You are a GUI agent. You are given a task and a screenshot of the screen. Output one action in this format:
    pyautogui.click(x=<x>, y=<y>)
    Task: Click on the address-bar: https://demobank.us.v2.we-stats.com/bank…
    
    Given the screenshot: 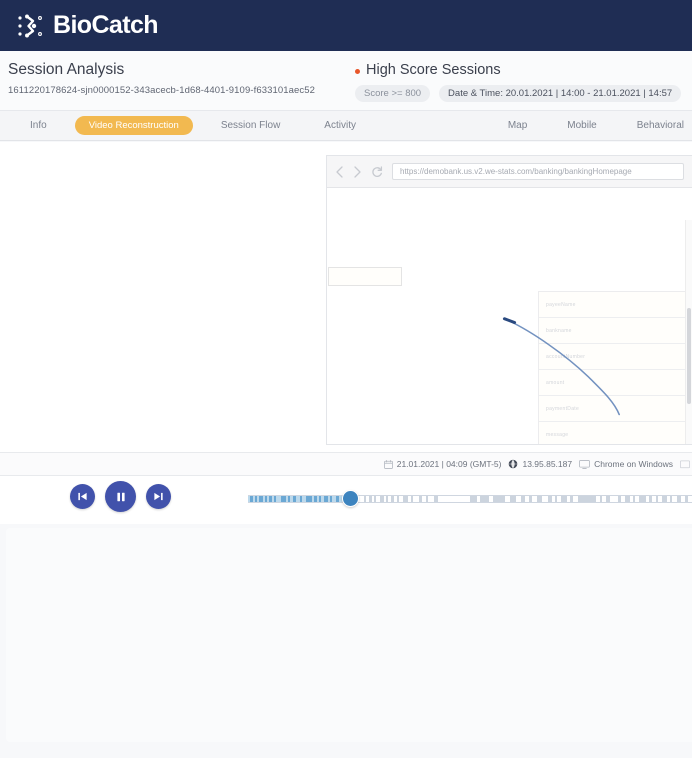 What is the action you would take?
    pyautogui.click(x=538, y=171)
    